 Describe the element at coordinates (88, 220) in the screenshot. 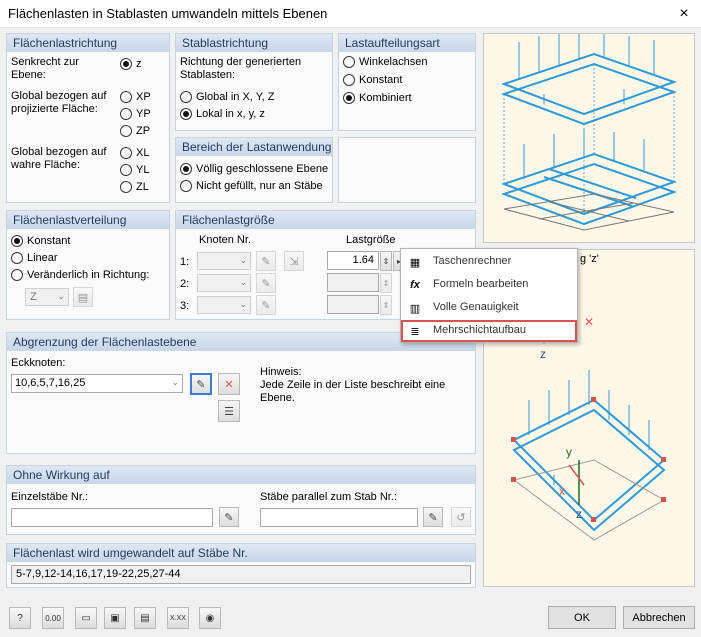

I see `panel-title: Flächenlastverteilung` at that location.